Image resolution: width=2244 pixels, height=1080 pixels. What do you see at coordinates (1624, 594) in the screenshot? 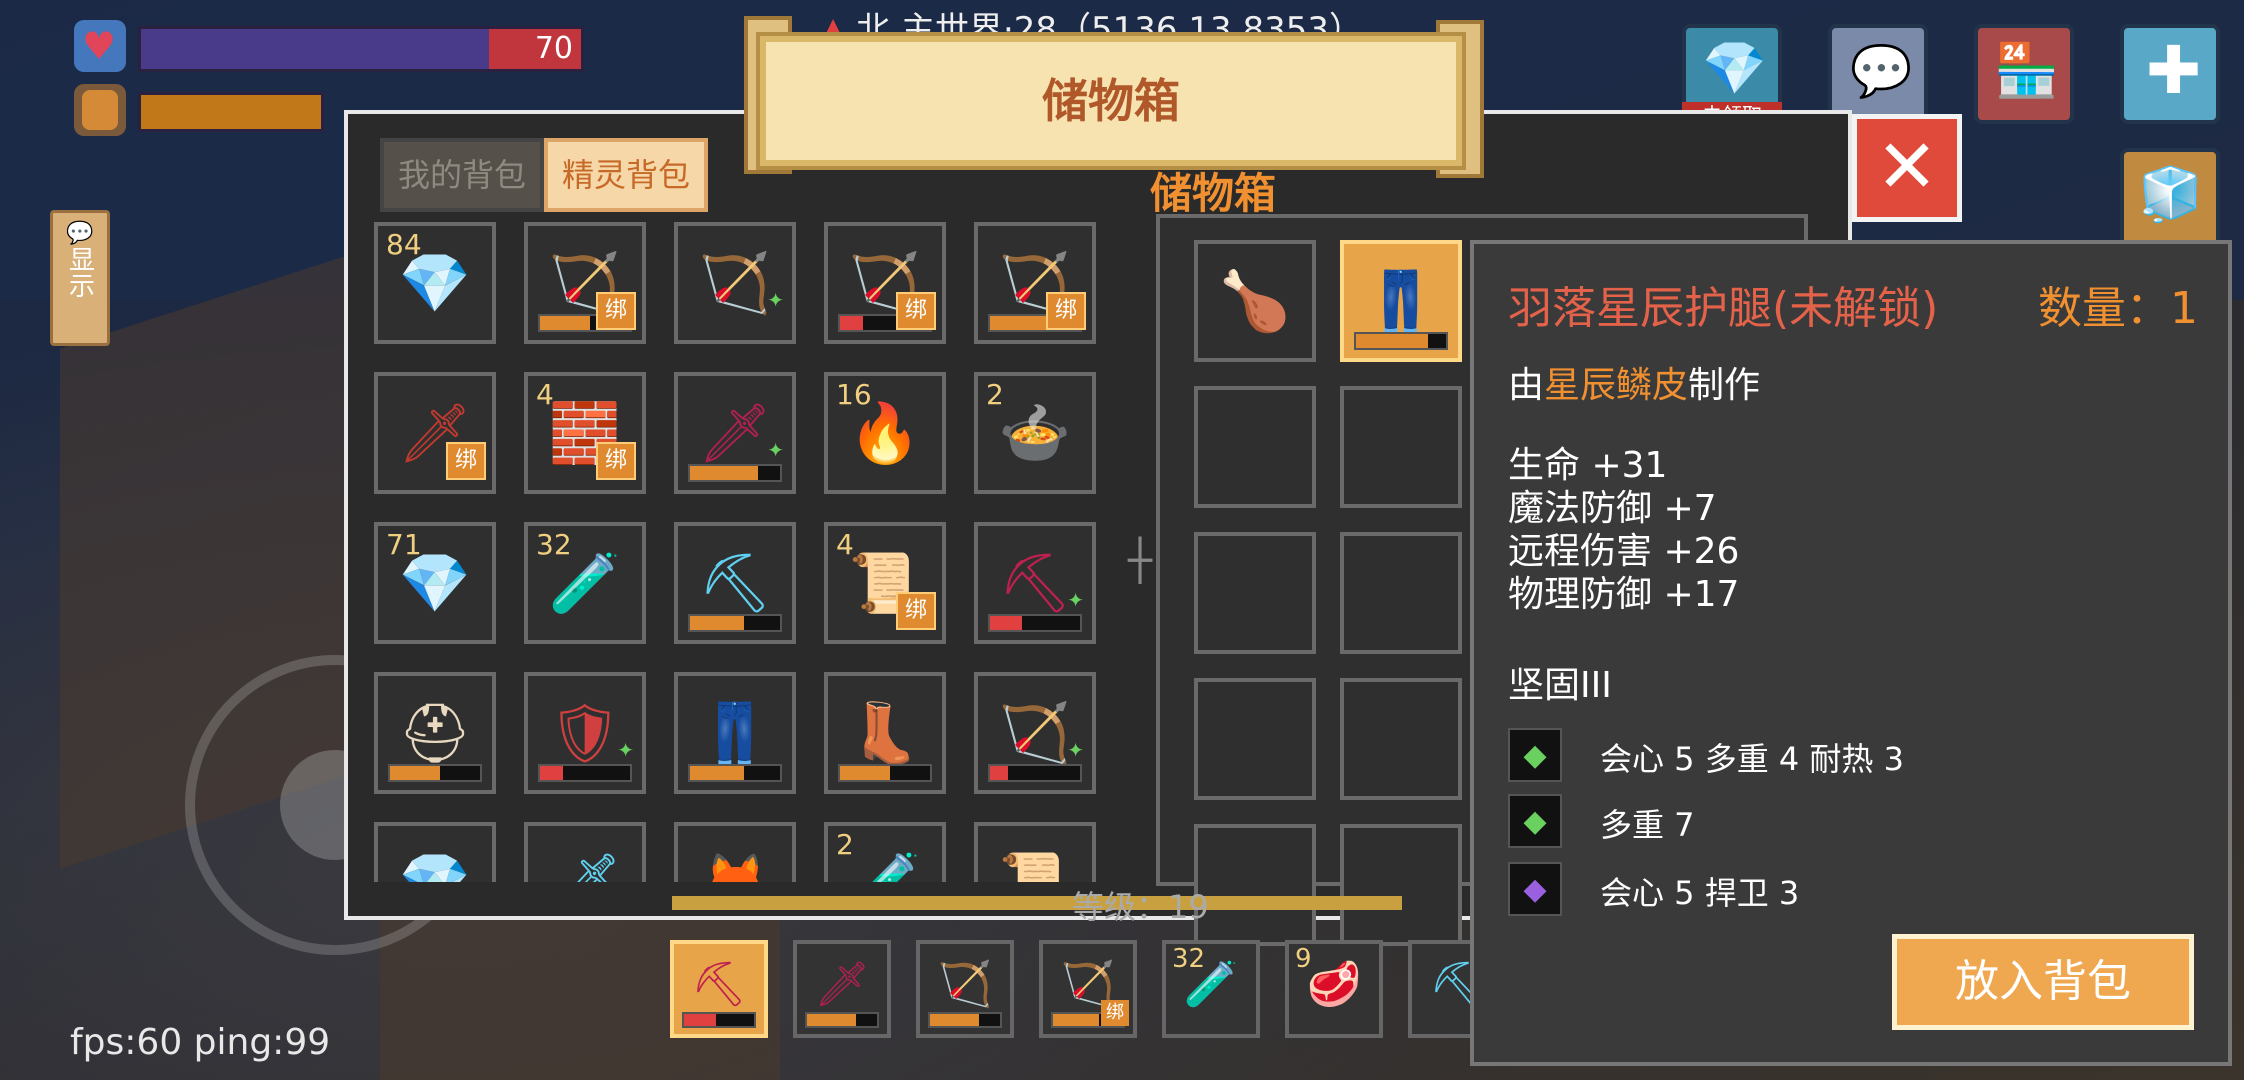
I see `stat-line: 物理防御 +17` at bounding box center [1624, 594].